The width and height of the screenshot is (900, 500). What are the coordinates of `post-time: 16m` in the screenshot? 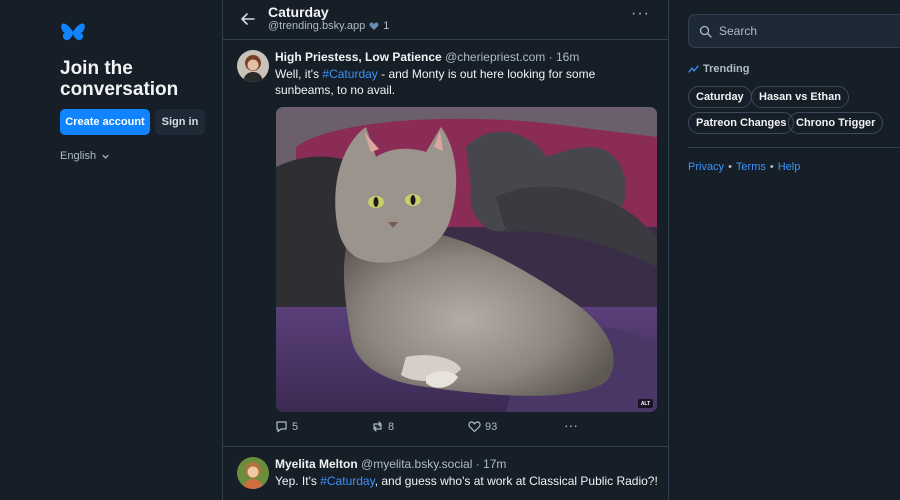 It's located at (567, 57).